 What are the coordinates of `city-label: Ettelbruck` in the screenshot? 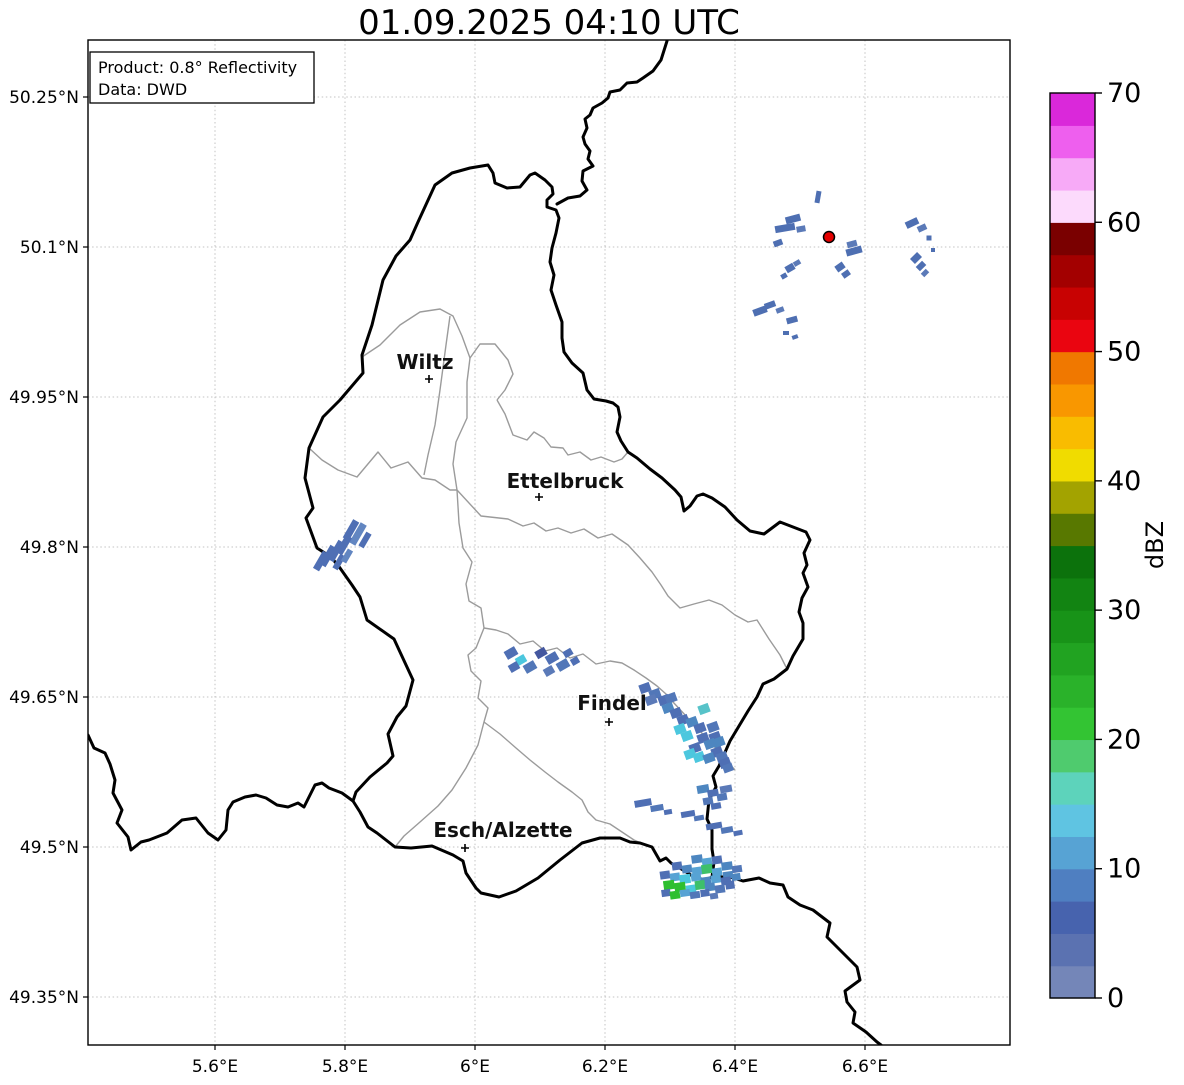 It's located at (565, 481).